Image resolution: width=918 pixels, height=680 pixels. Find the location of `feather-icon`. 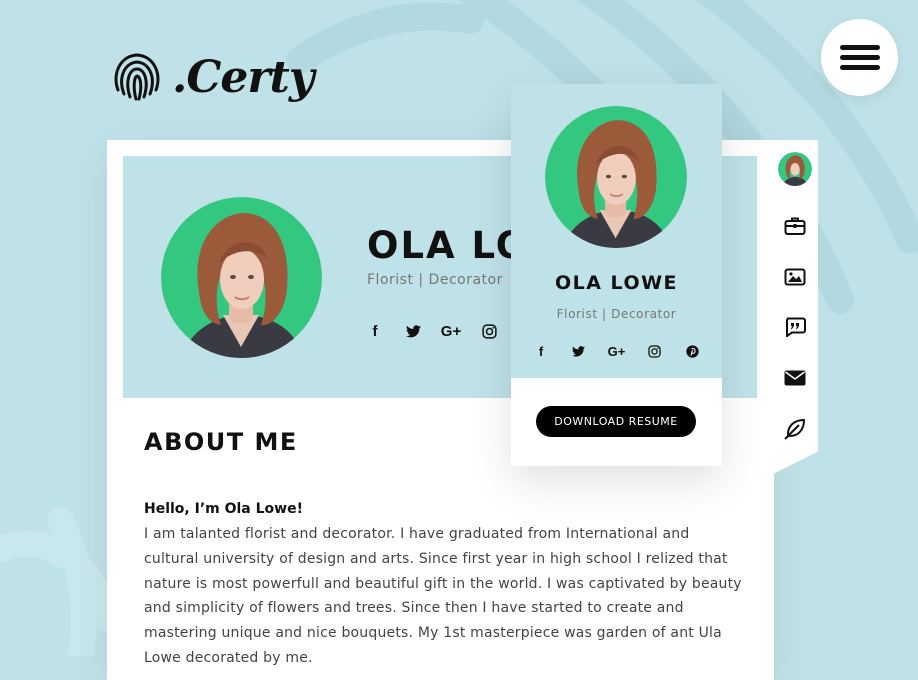

feather-icon is located at coordinates (795, 429).